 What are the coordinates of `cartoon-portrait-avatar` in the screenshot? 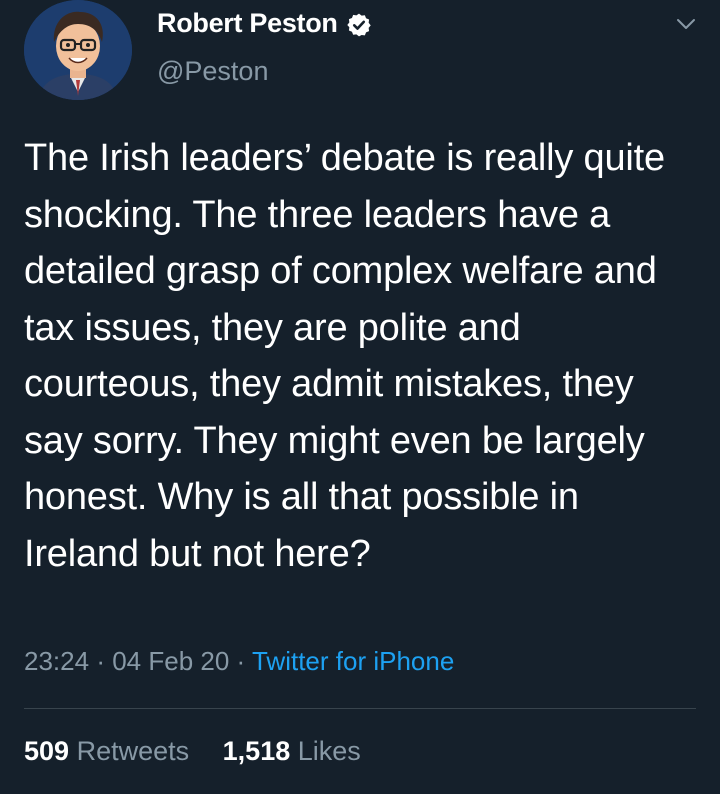 It's located at (78, 50).